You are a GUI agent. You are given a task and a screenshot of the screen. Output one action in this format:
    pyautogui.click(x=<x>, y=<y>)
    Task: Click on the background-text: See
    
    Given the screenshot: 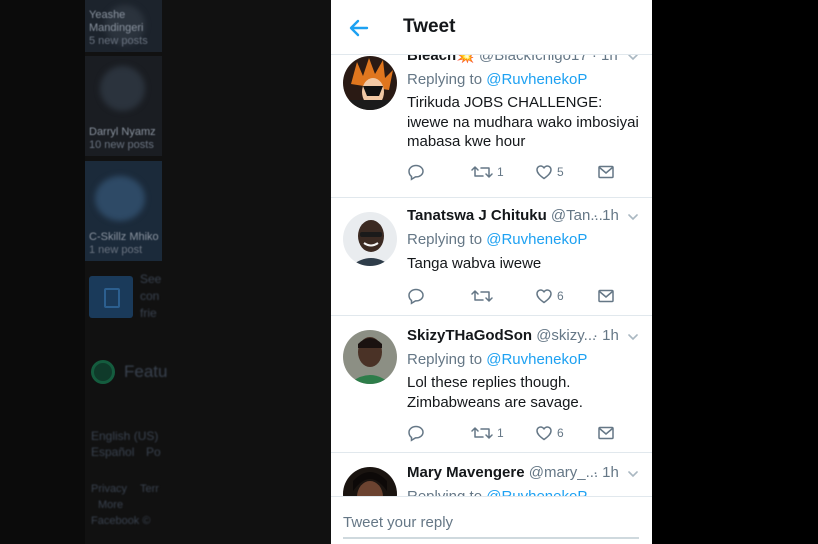 What is the action you would take?
    pyautogui.click(x=151, y=279)
    